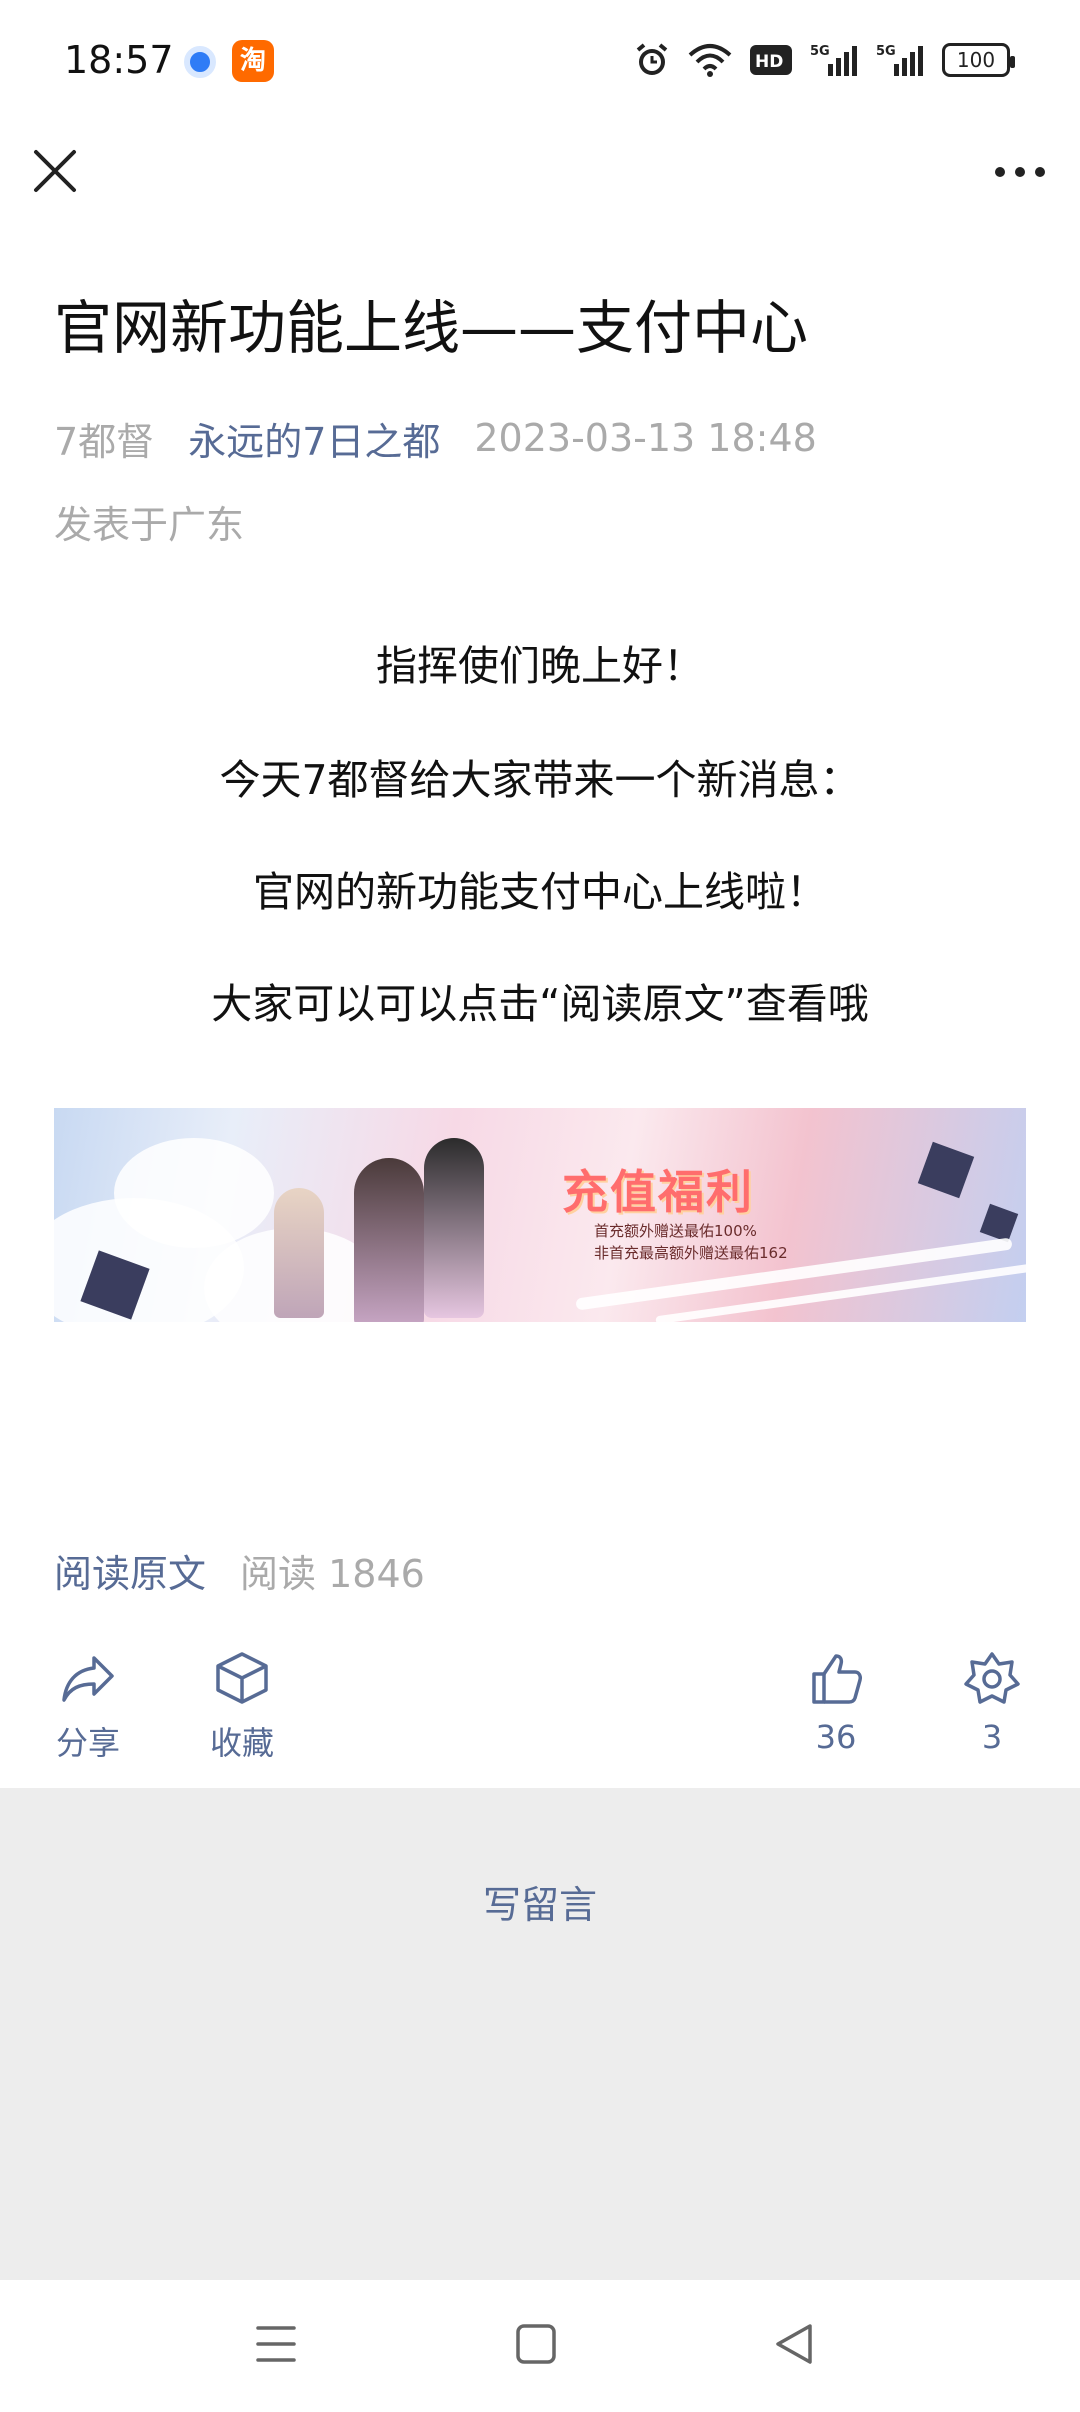 The height and width of the screenshot is (2412, 1080). Describe the element at coordinates (88, 1679) in the screenshot. I see `share-icon` at that location.